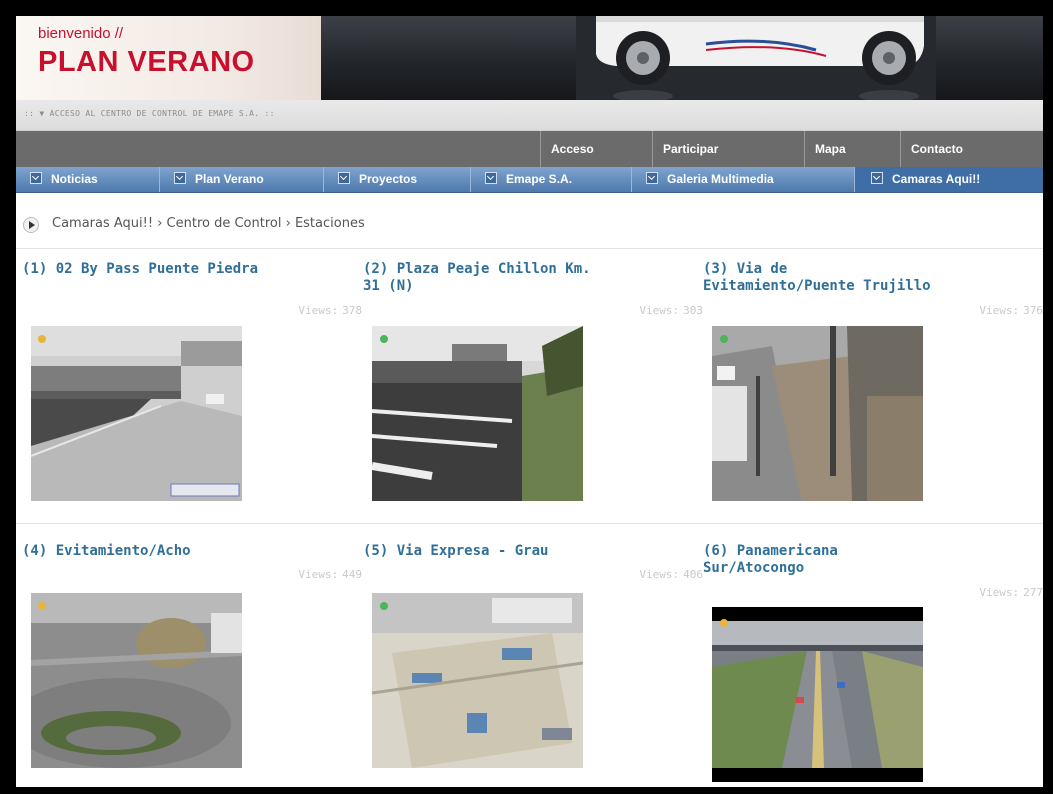 The height and width of the screenshot is (794, 1053). I want to click on camera-views: Views: 406, so click(671, 574).